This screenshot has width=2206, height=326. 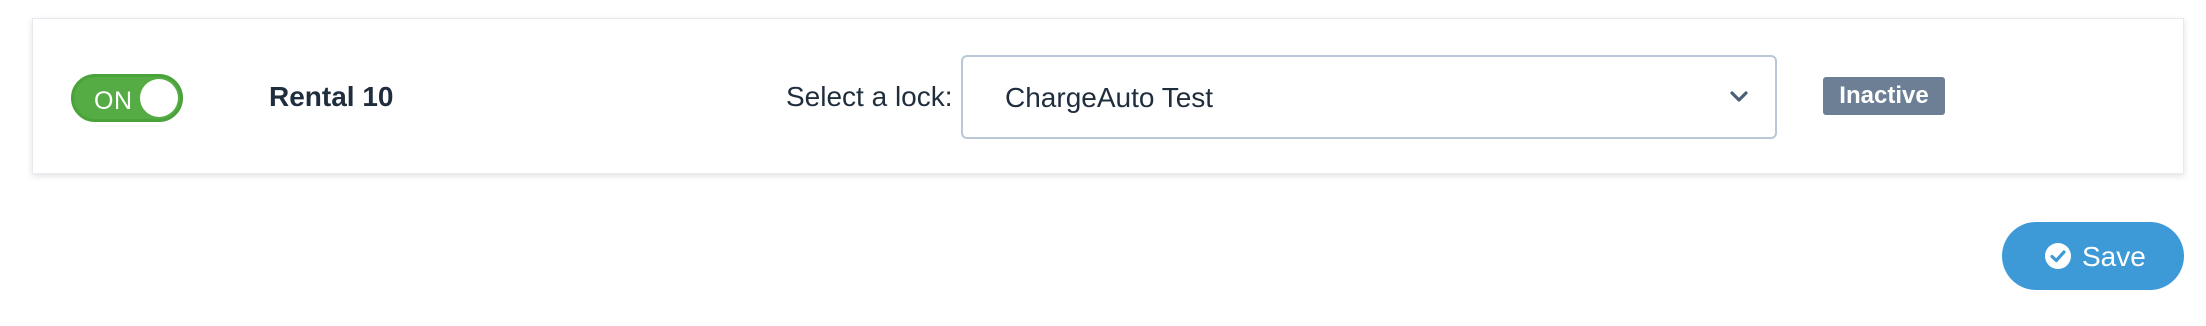 What do you see at coordinates (1369, 97) in the screenshot?
I see `lock-select: ChargeAuto Test` at bounding box center [1369, 97].